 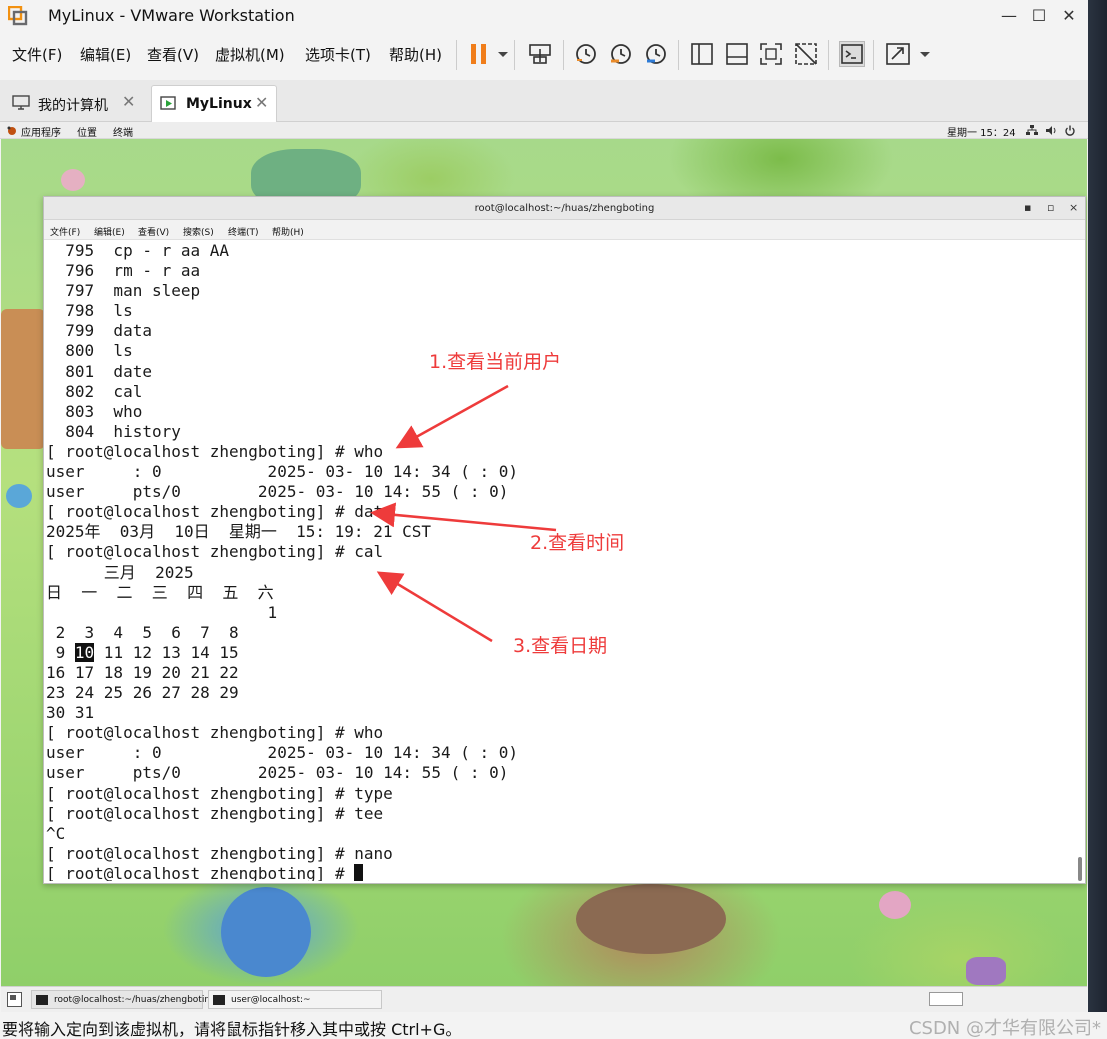 I want to click on pause-icon, so click(x=479, y=54).